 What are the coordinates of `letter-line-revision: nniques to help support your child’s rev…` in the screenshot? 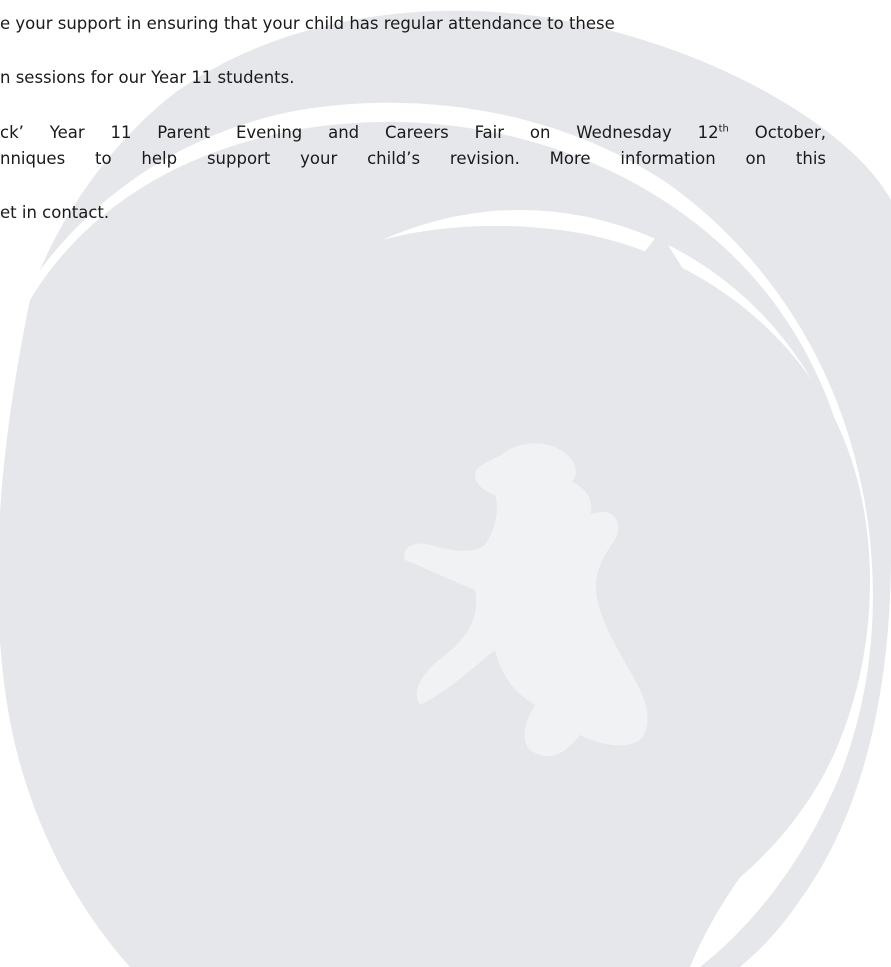 It's located at (413, 158).